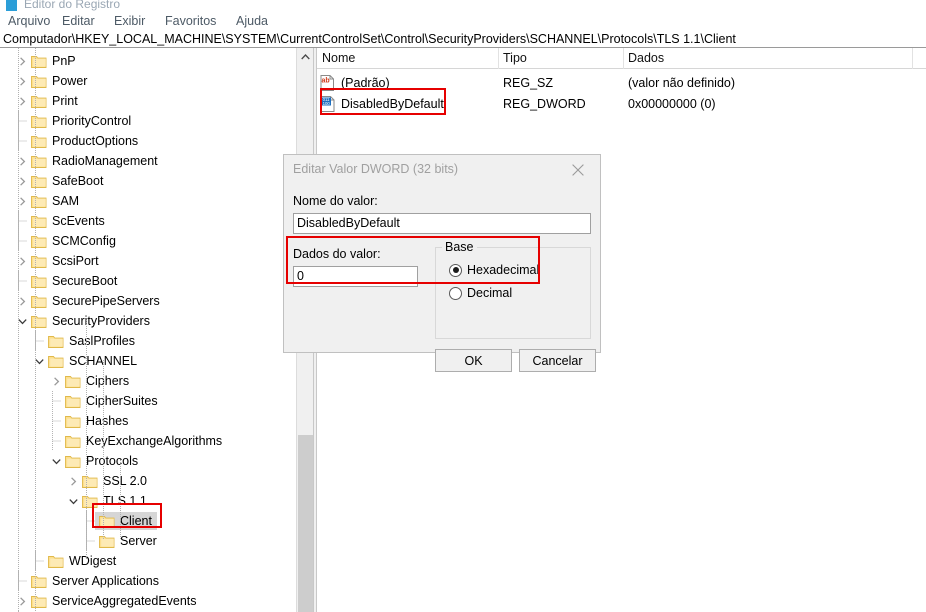 The image size is (926, 612). What do you see at coordinates (463, 6) in the screenshot?
I see `title-bar: Editor do Registro` at bounding box center [463, 6].